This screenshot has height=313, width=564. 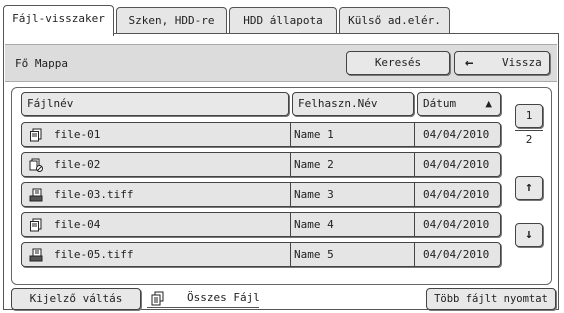 I want to click on file-row: file-05.tiff Name 5 04/04/2010, so click(x=261, y=254).